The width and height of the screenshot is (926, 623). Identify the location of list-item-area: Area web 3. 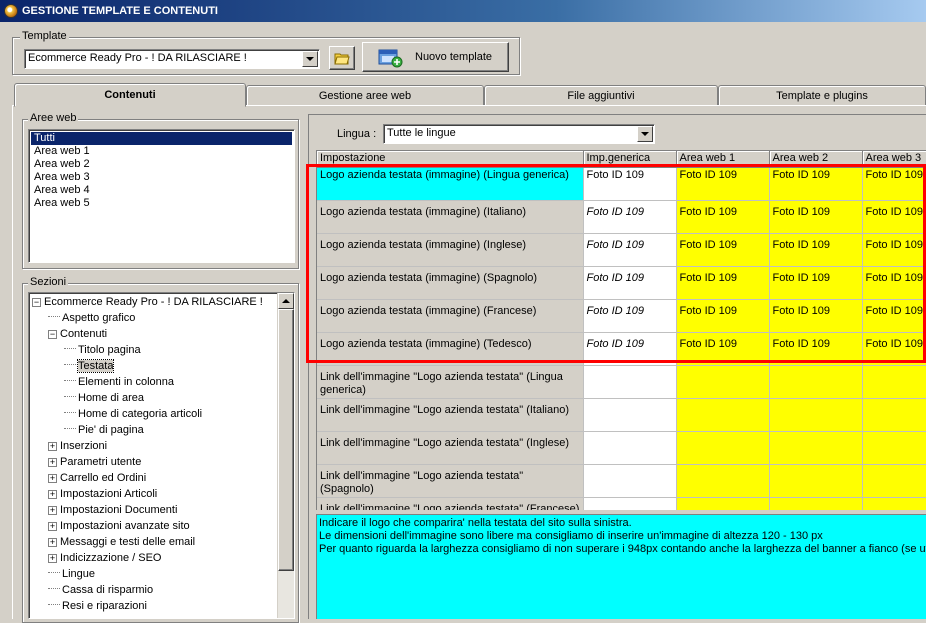
(161, 177).